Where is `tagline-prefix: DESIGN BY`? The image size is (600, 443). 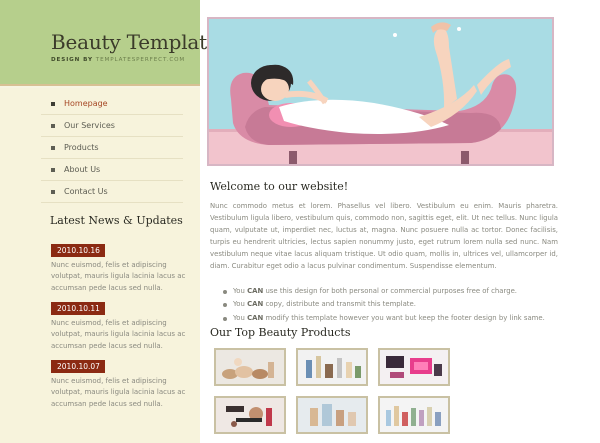 tagline-prefix: DESIGN BY is located at coordinates (73, 60).